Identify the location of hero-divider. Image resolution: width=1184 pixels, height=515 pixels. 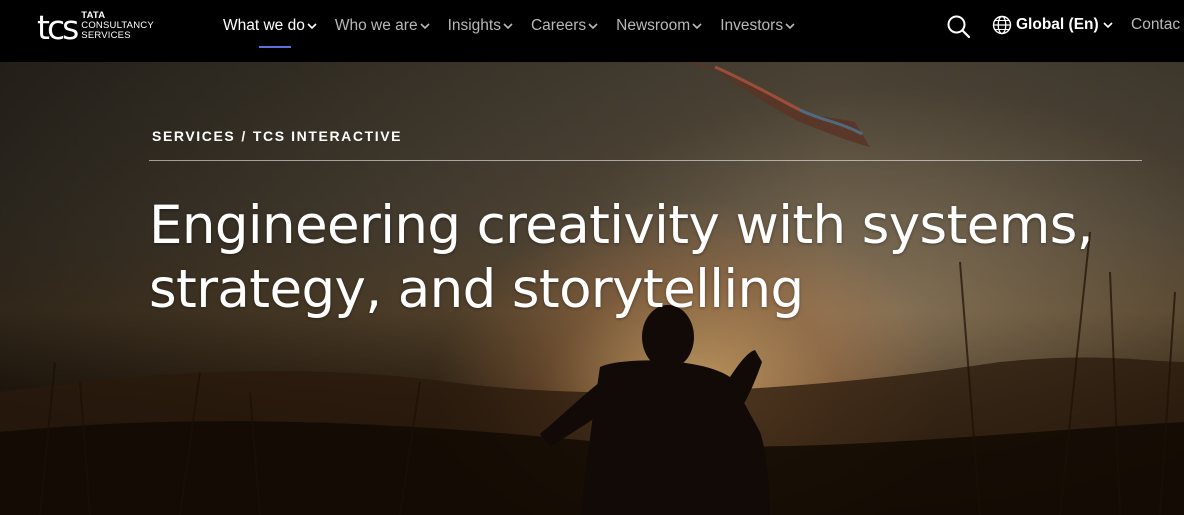
(645, 160).